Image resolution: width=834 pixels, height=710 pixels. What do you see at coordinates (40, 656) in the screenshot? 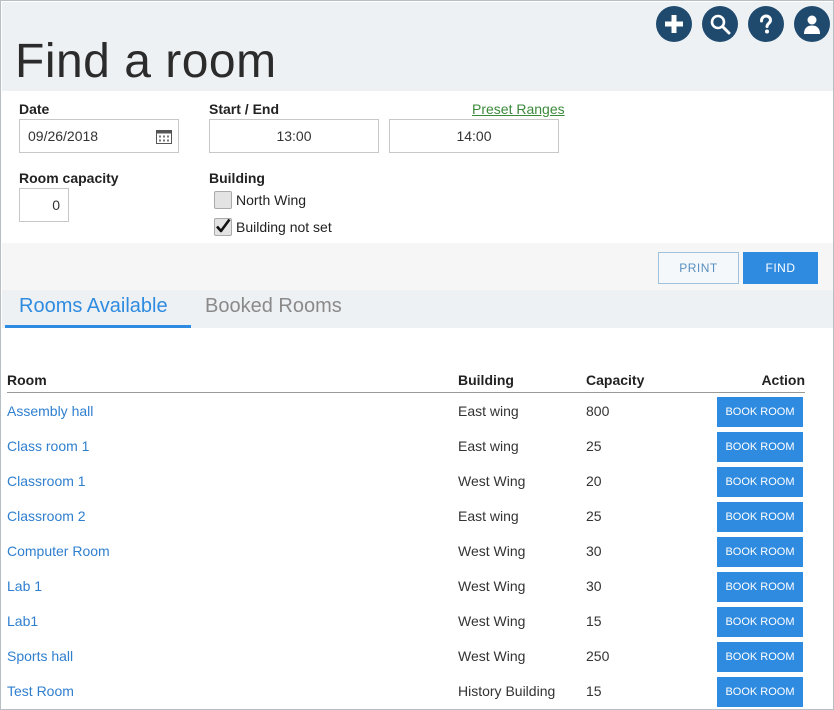
I see `room-link: Sports hall` at bounding box center [40, 656].